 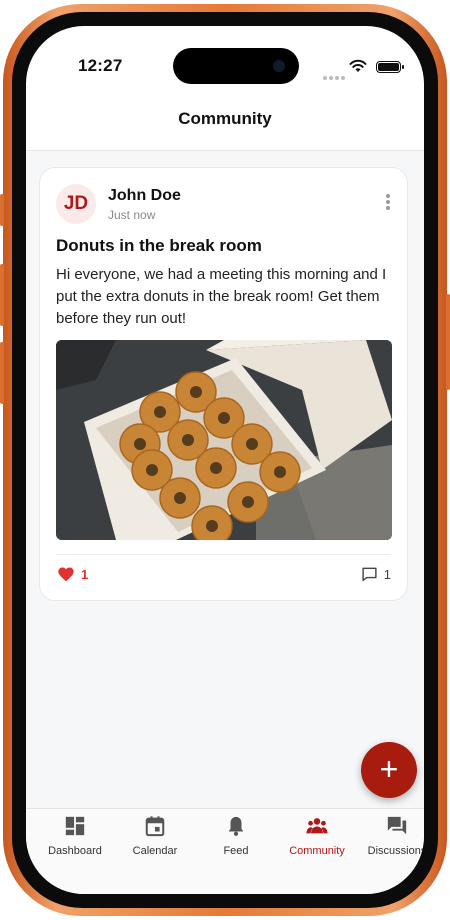 What do you see at coordinates (100, 65) in the screenshot?
I see `status-time: 12:27` at bounding box center [100, 65].